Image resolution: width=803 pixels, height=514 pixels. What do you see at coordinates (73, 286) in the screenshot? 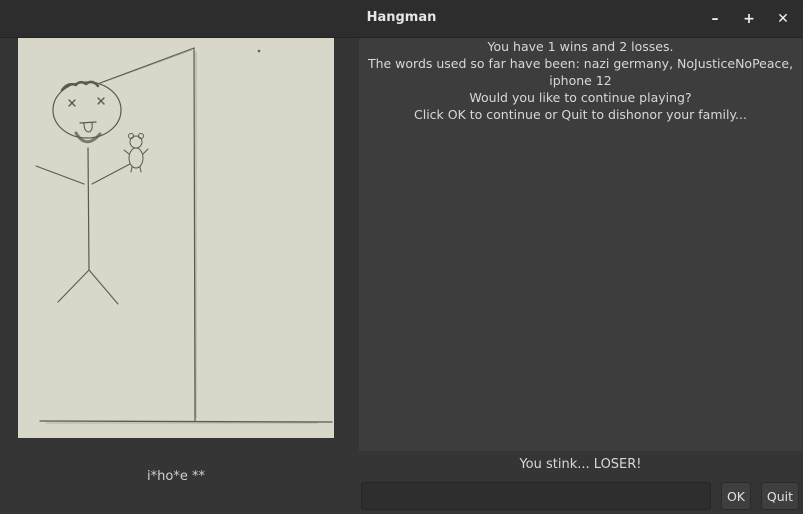
I see `stickman-left-leg` at bounding box center [73, 286].